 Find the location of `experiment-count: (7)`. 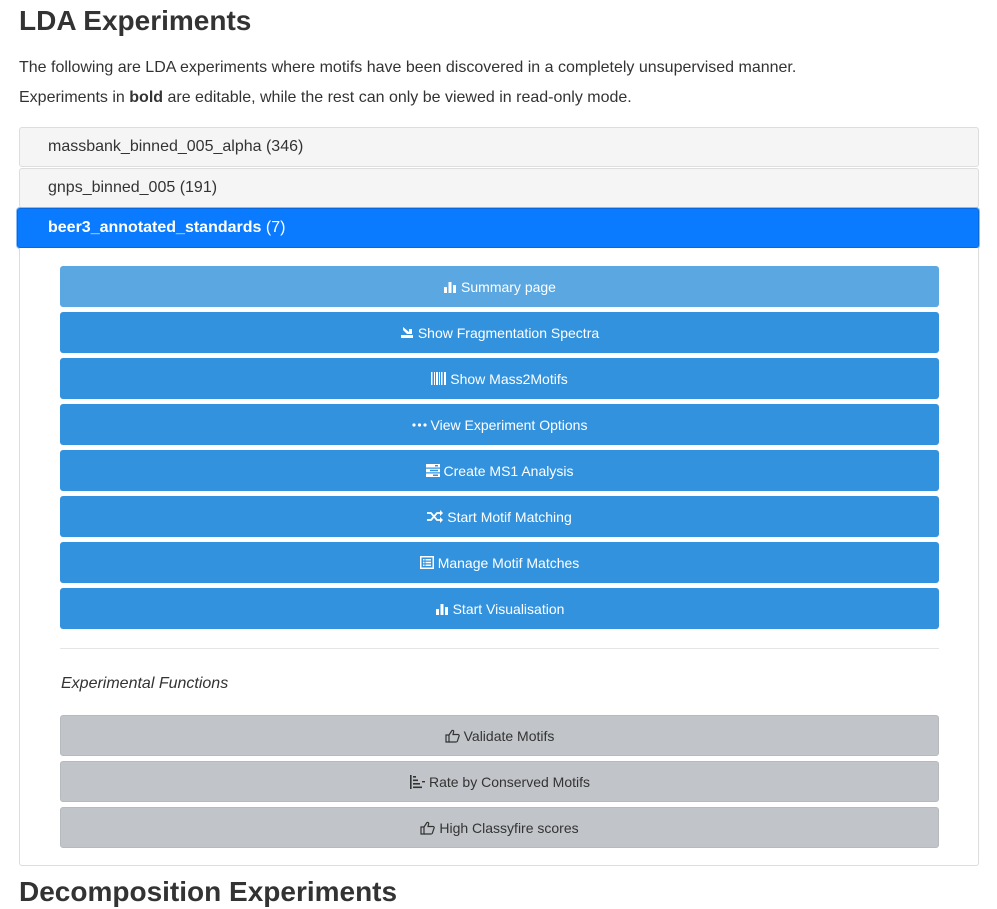

experiment-count: (7) is located at coordinates (275, 227).